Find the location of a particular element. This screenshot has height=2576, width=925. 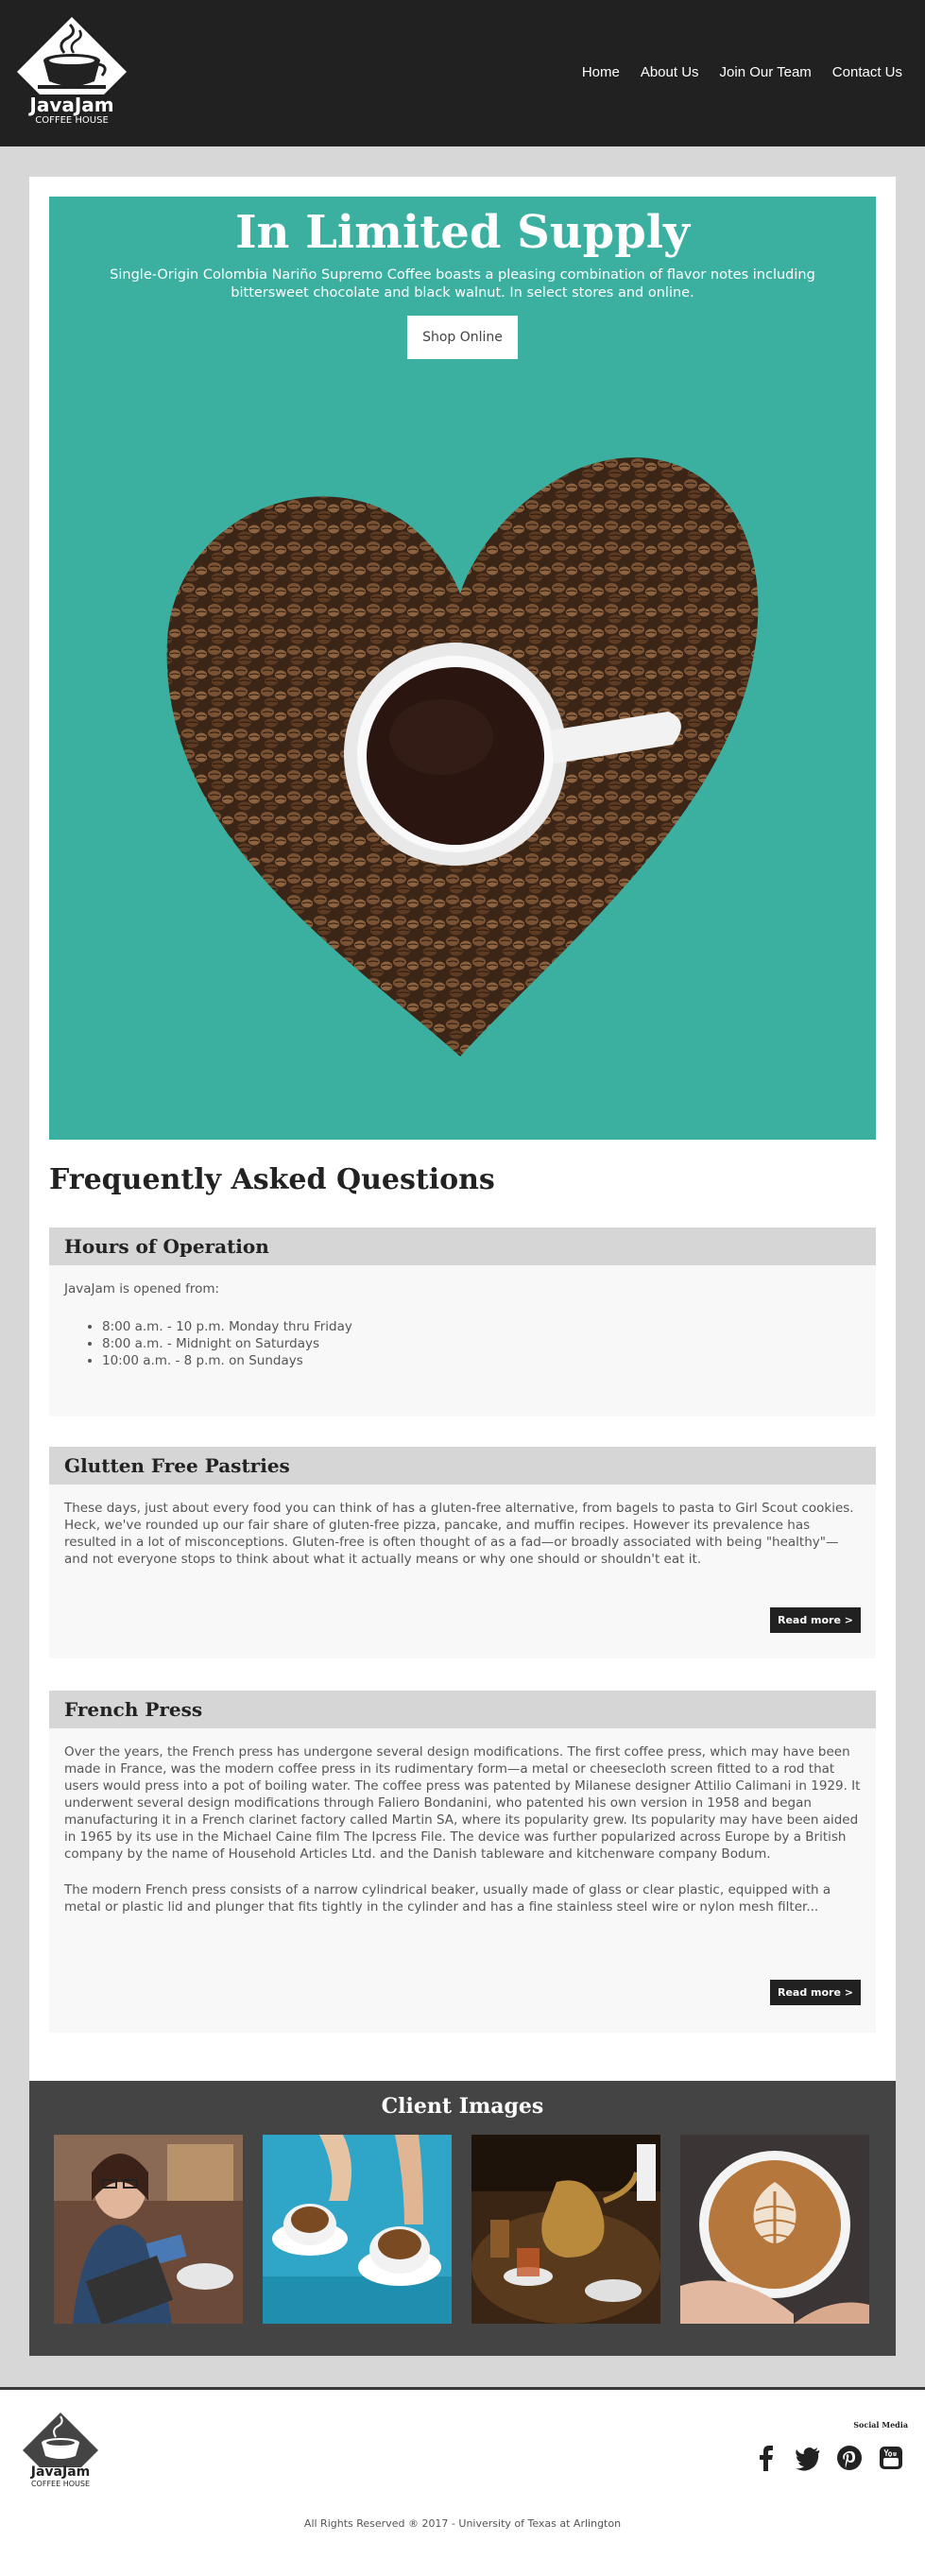

nav-about-us: About Us is located at coordinates (670, 72).